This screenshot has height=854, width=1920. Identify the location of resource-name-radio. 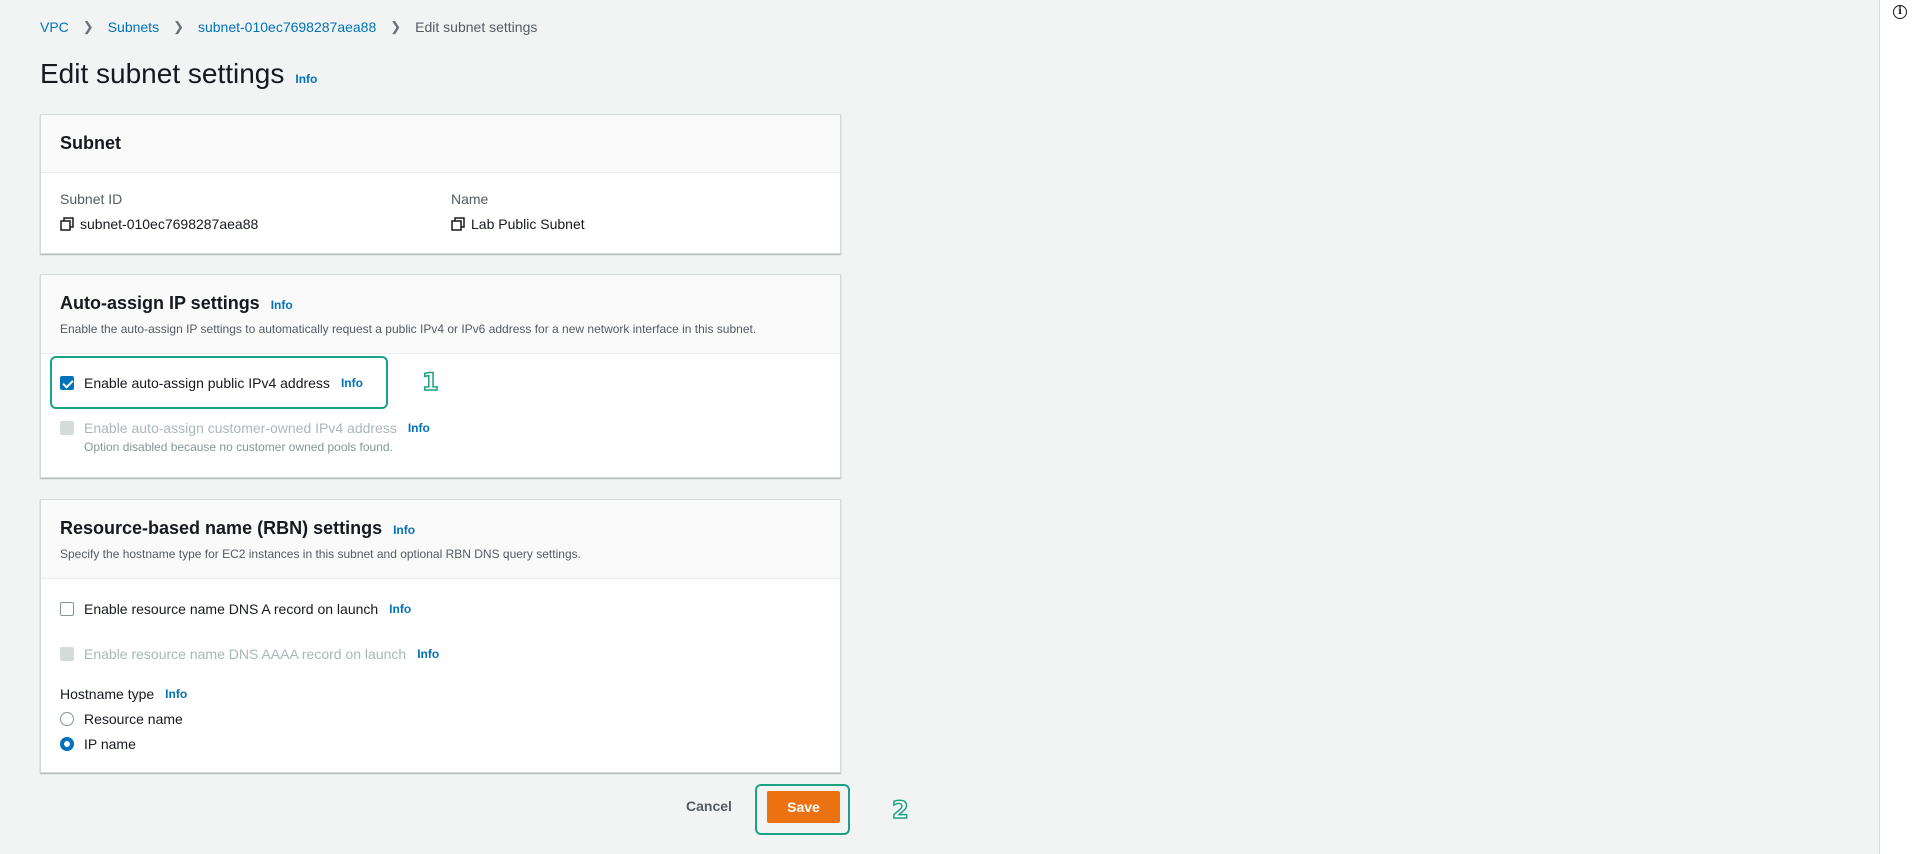
(67, 719).